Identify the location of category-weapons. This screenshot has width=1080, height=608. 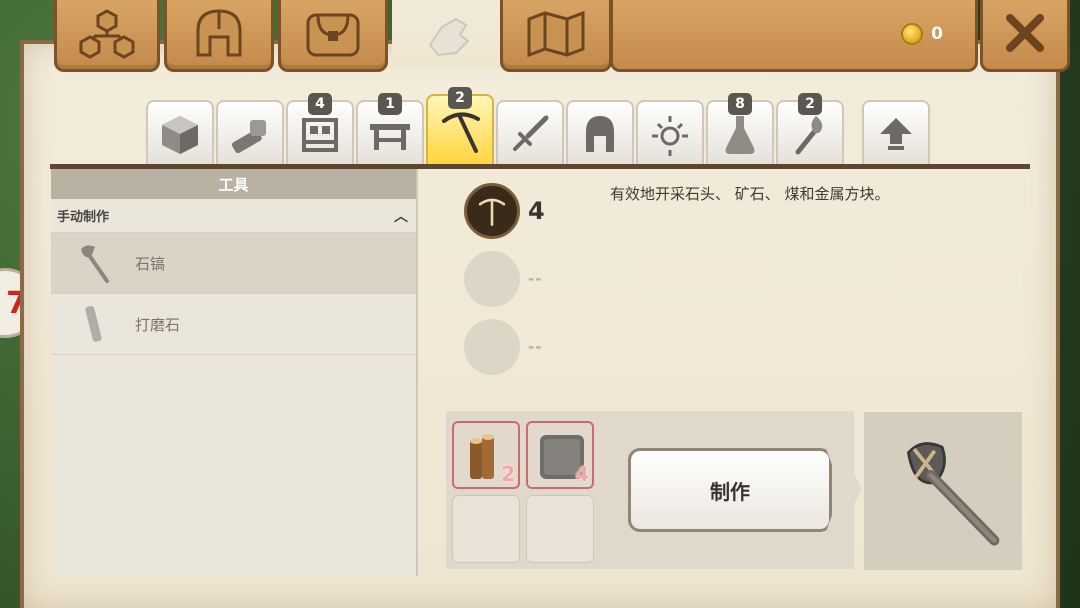
(530, 133).